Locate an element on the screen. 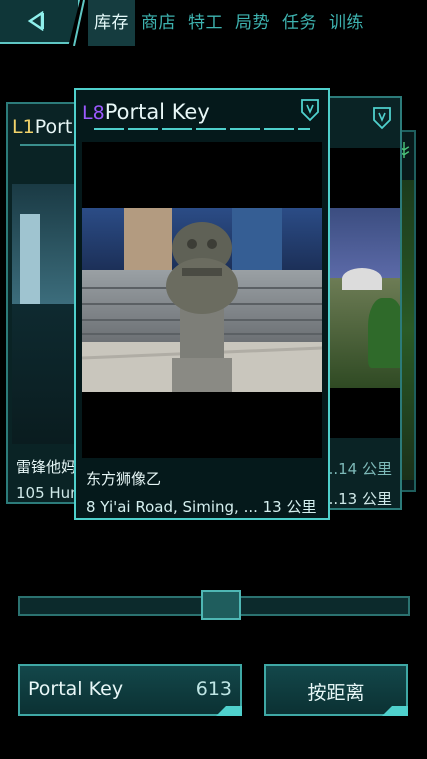 Image resolution: width=427 pixels, height=759 pixels. top-bar: 库存 商店 特工 局势 任务 训练 is located at coordinates (213, 23).